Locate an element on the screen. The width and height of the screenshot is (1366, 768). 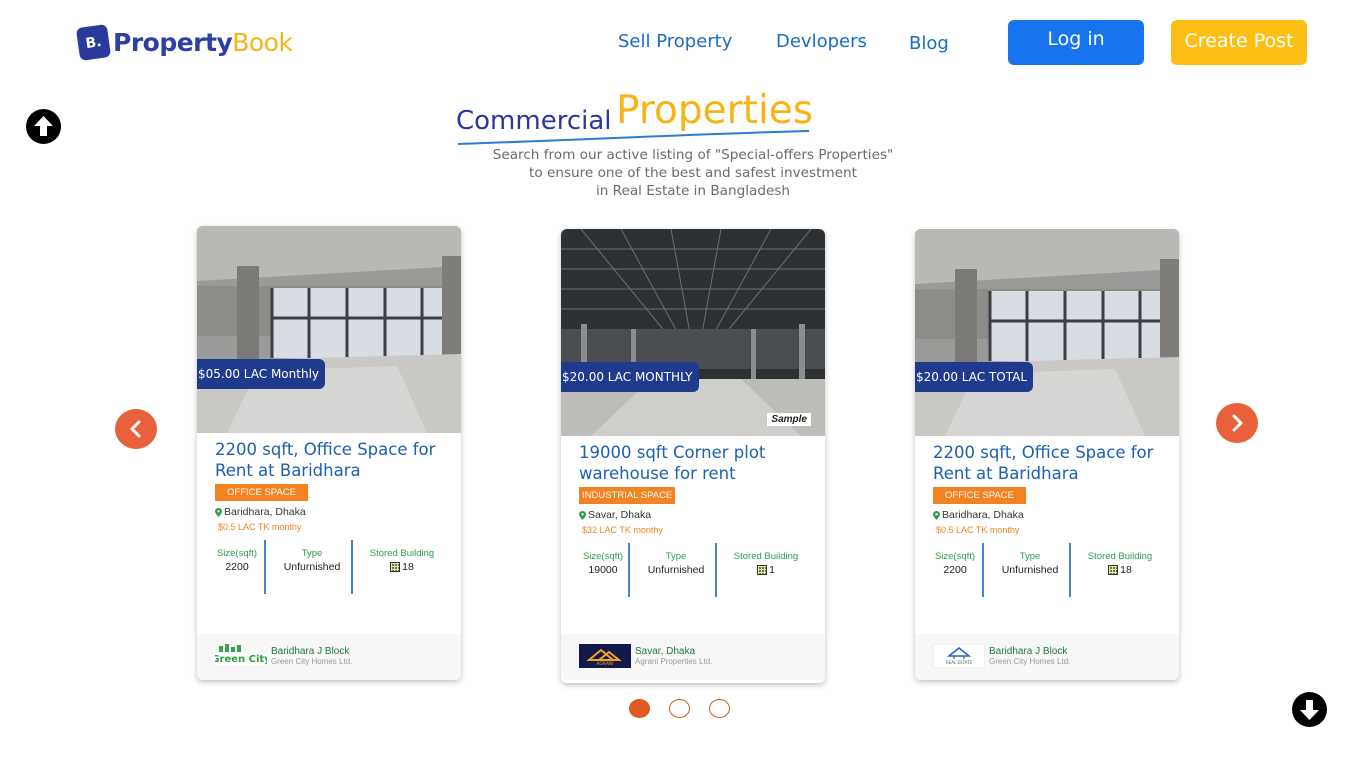
property-image: $05.00 LAC Monthly is located at coordinates (329, 329).